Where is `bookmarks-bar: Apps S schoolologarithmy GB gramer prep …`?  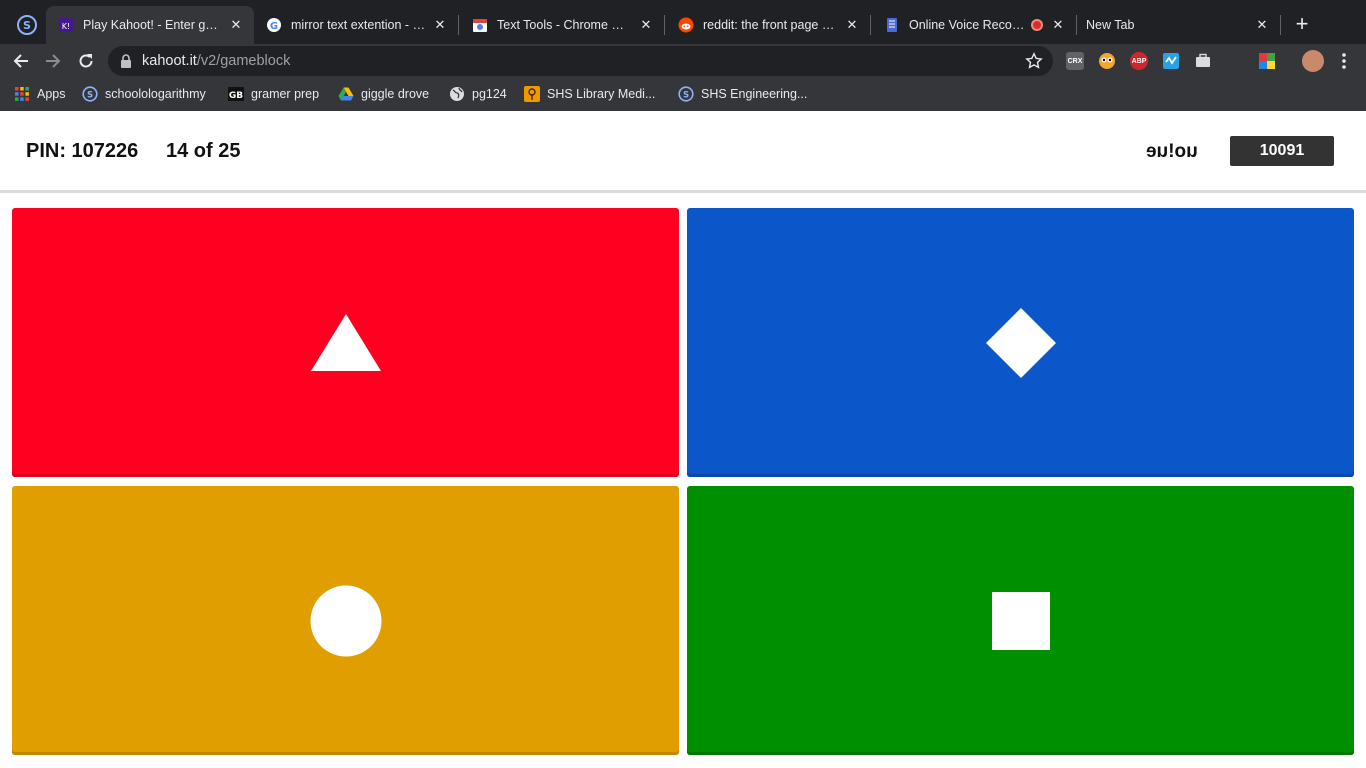 bookmarks-bar: Apps S schoolologarithmy GB gramer prep … is located at coordinates (683, 94).